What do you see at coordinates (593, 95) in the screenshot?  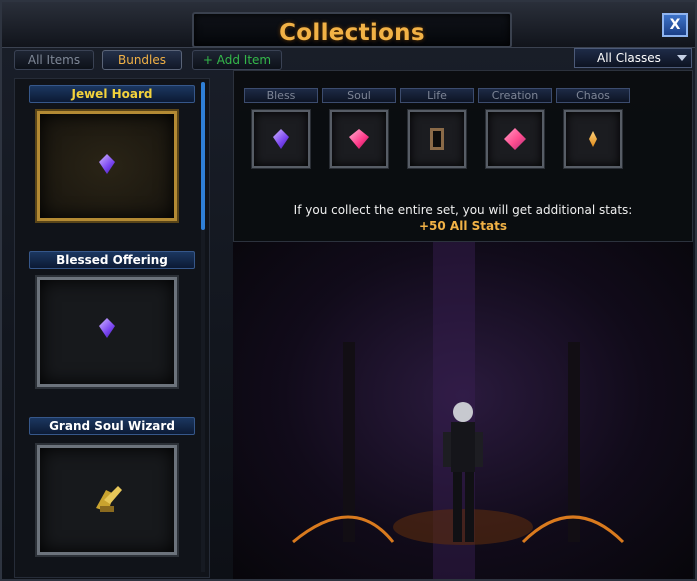 I see `slot-label-chaos: Chaos` at bounding box center [593, 95].